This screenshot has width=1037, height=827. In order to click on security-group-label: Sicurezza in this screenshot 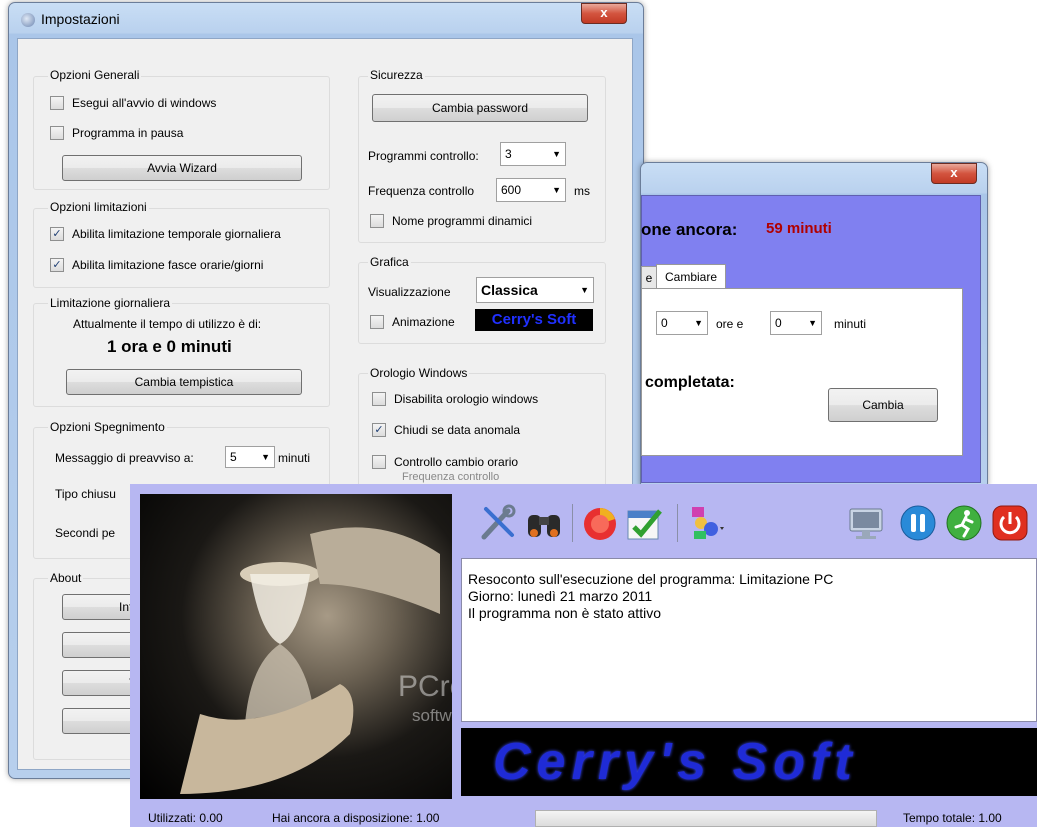, I will do `click(396, 75)`.